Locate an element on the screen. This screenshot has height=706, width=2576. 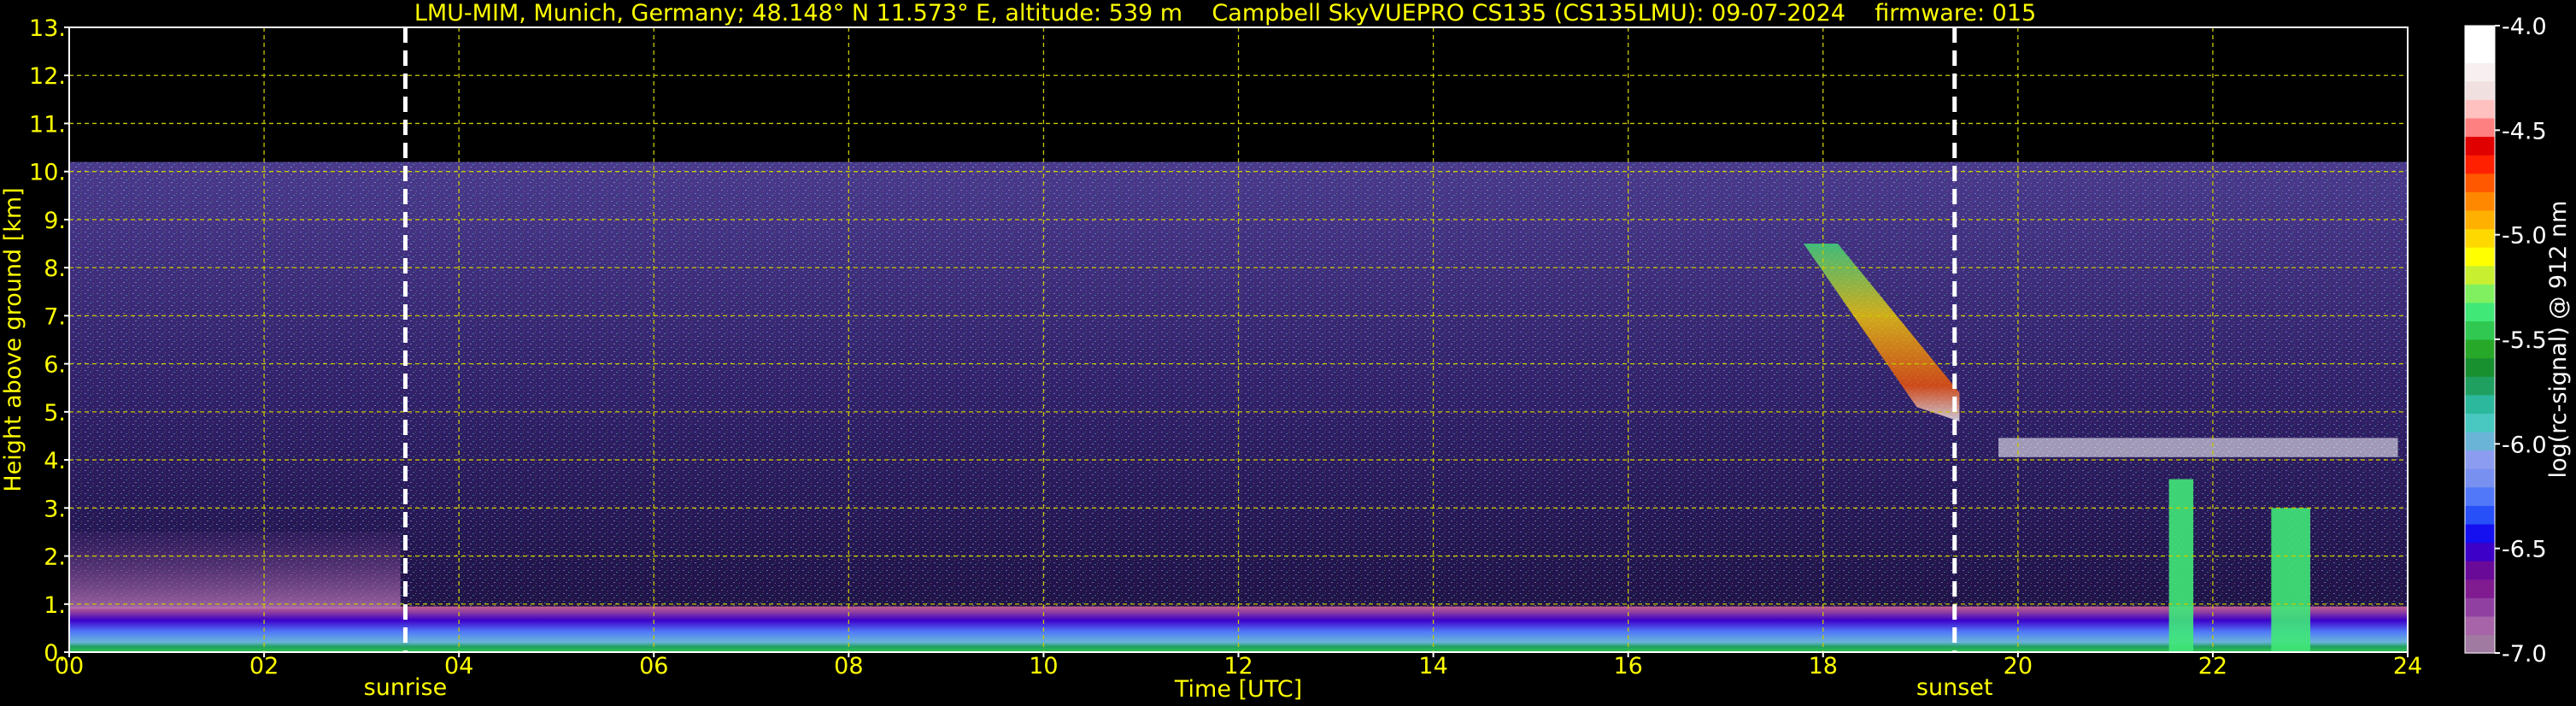
y-axis-label: Height above ground [km] is located at coordinates (13, 339).